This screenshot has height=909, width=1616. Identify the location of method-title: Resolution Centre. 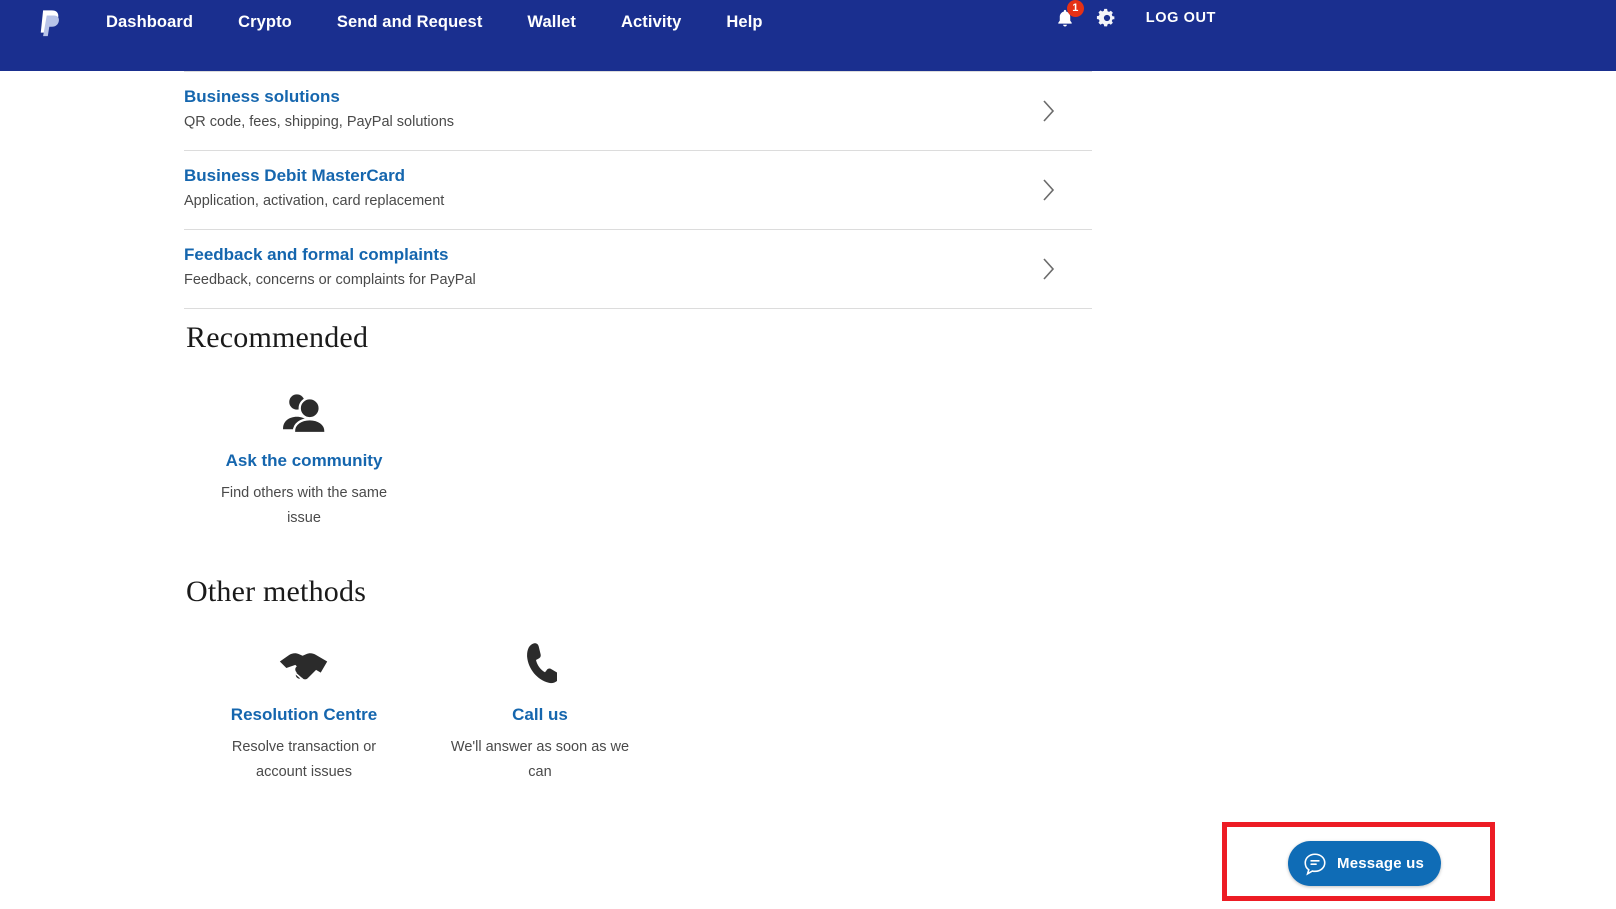
(304, 714).